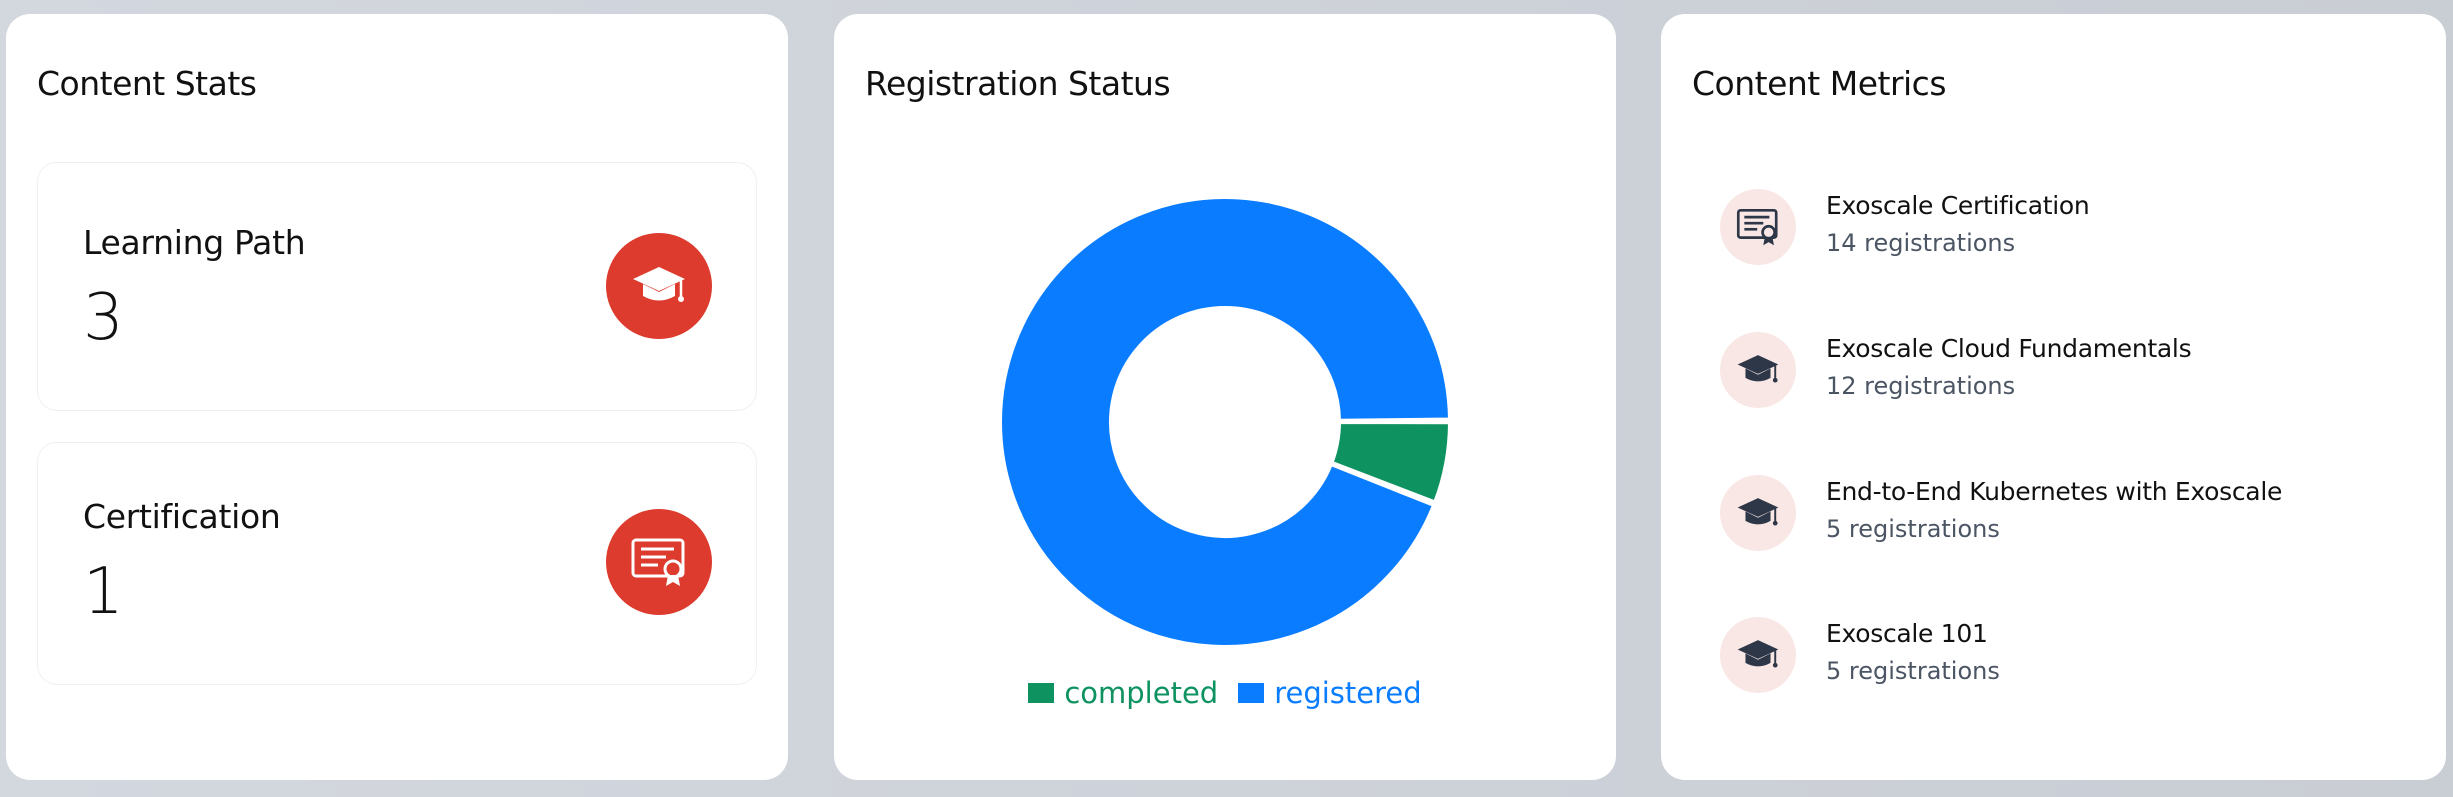 The height and width of the screenshot is (797, 2453). What do you see at coordinates (397, 286) in the screenshot?
I see `stat-learning-path: Learning Path 3` at bounding box center [397, 286].